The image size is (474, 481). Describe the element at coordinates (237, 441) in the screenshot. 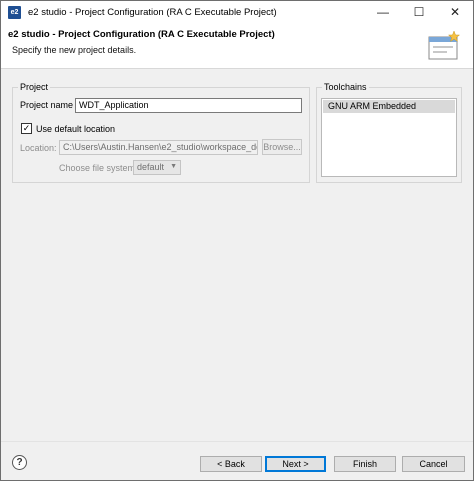

I see `footer-divider` at that location.